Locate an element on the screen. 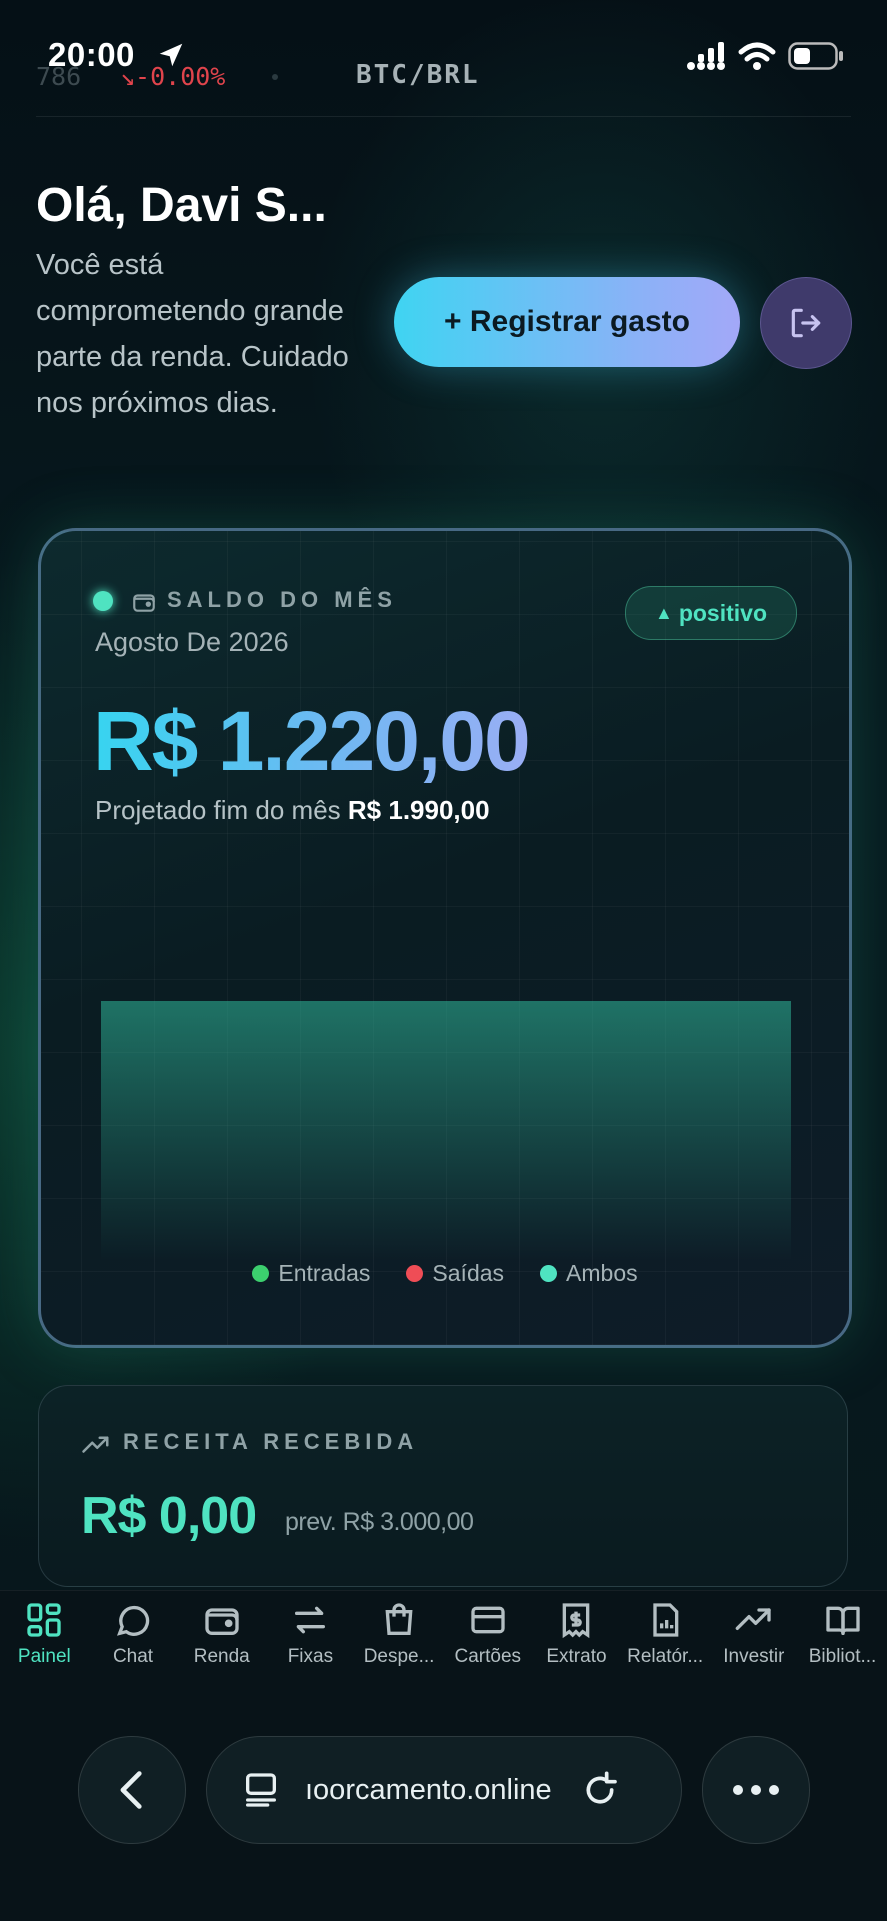 The width and height of the screenshot is (887, 1921). logout-button is located at coordinates (806, 323).